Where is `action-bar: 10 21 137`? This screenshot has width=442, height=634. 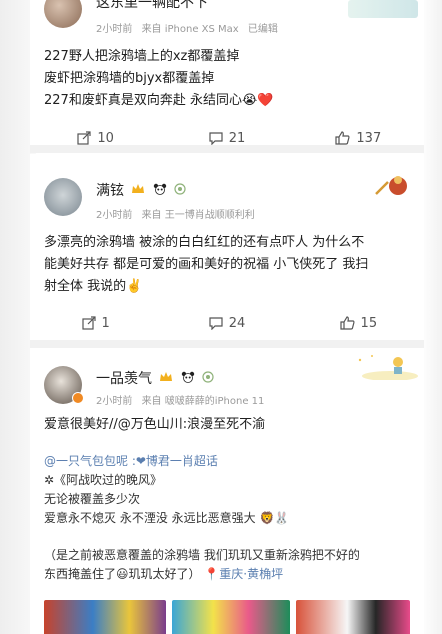 action-bar: 10 21 137 is located at coordinates (227, 136).